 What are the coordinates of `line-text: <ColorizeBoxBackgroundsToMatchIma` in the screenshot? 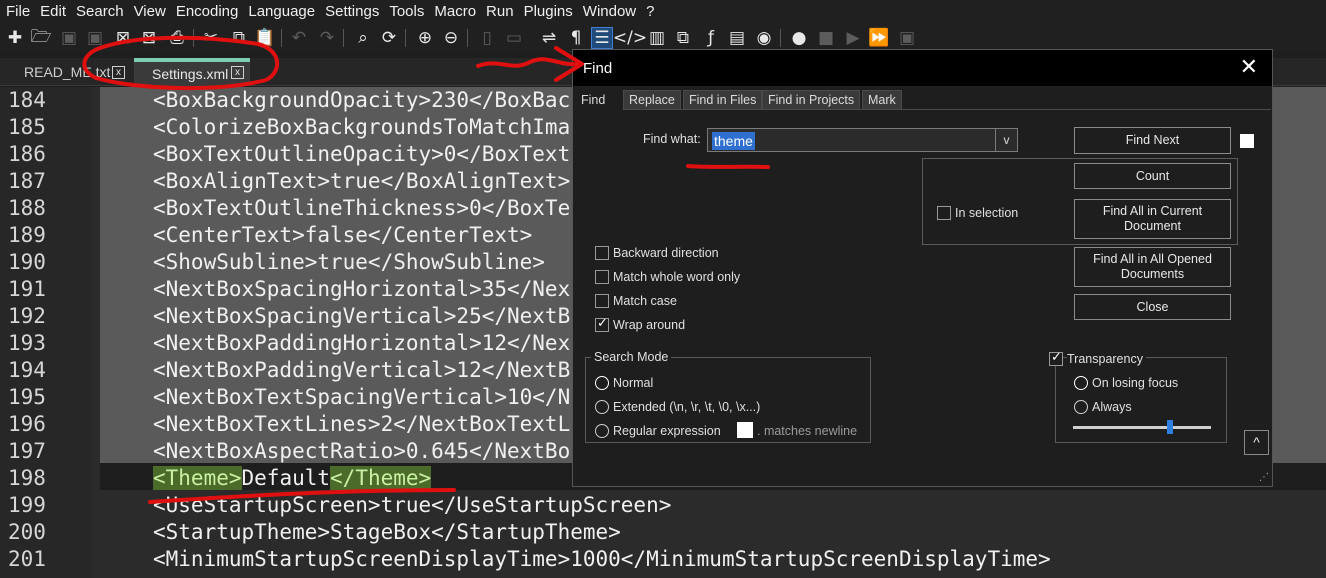 It's located at (362, 127).